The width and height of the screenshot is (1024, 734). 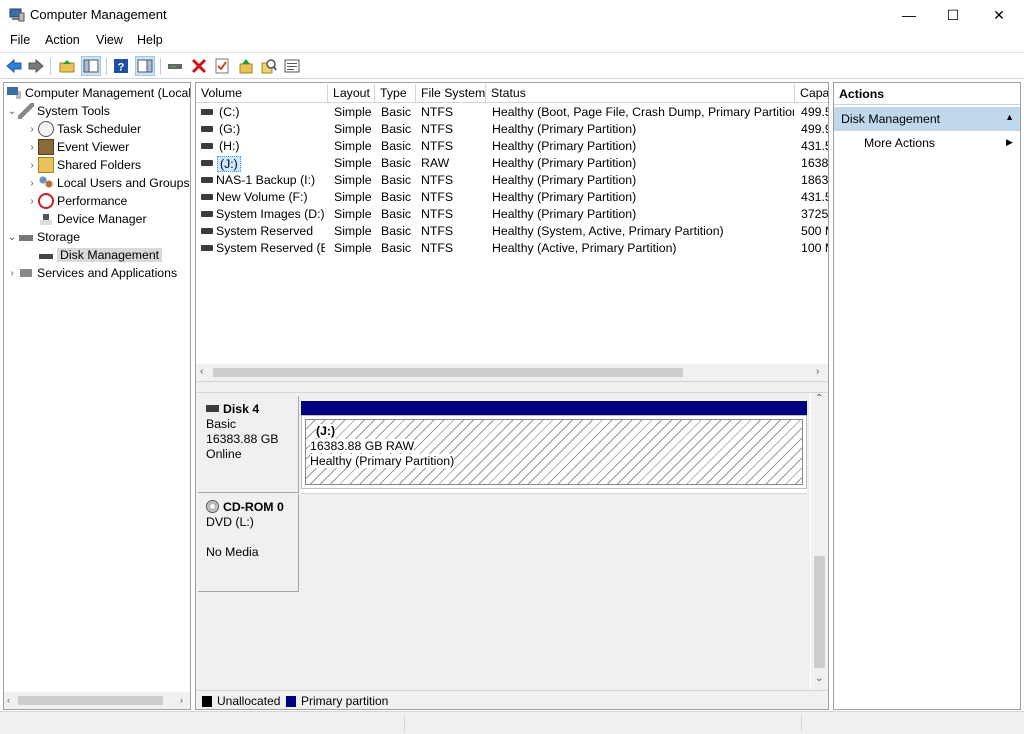 I want to click on column-header-file-system: File System, so click(x=451, y=93).